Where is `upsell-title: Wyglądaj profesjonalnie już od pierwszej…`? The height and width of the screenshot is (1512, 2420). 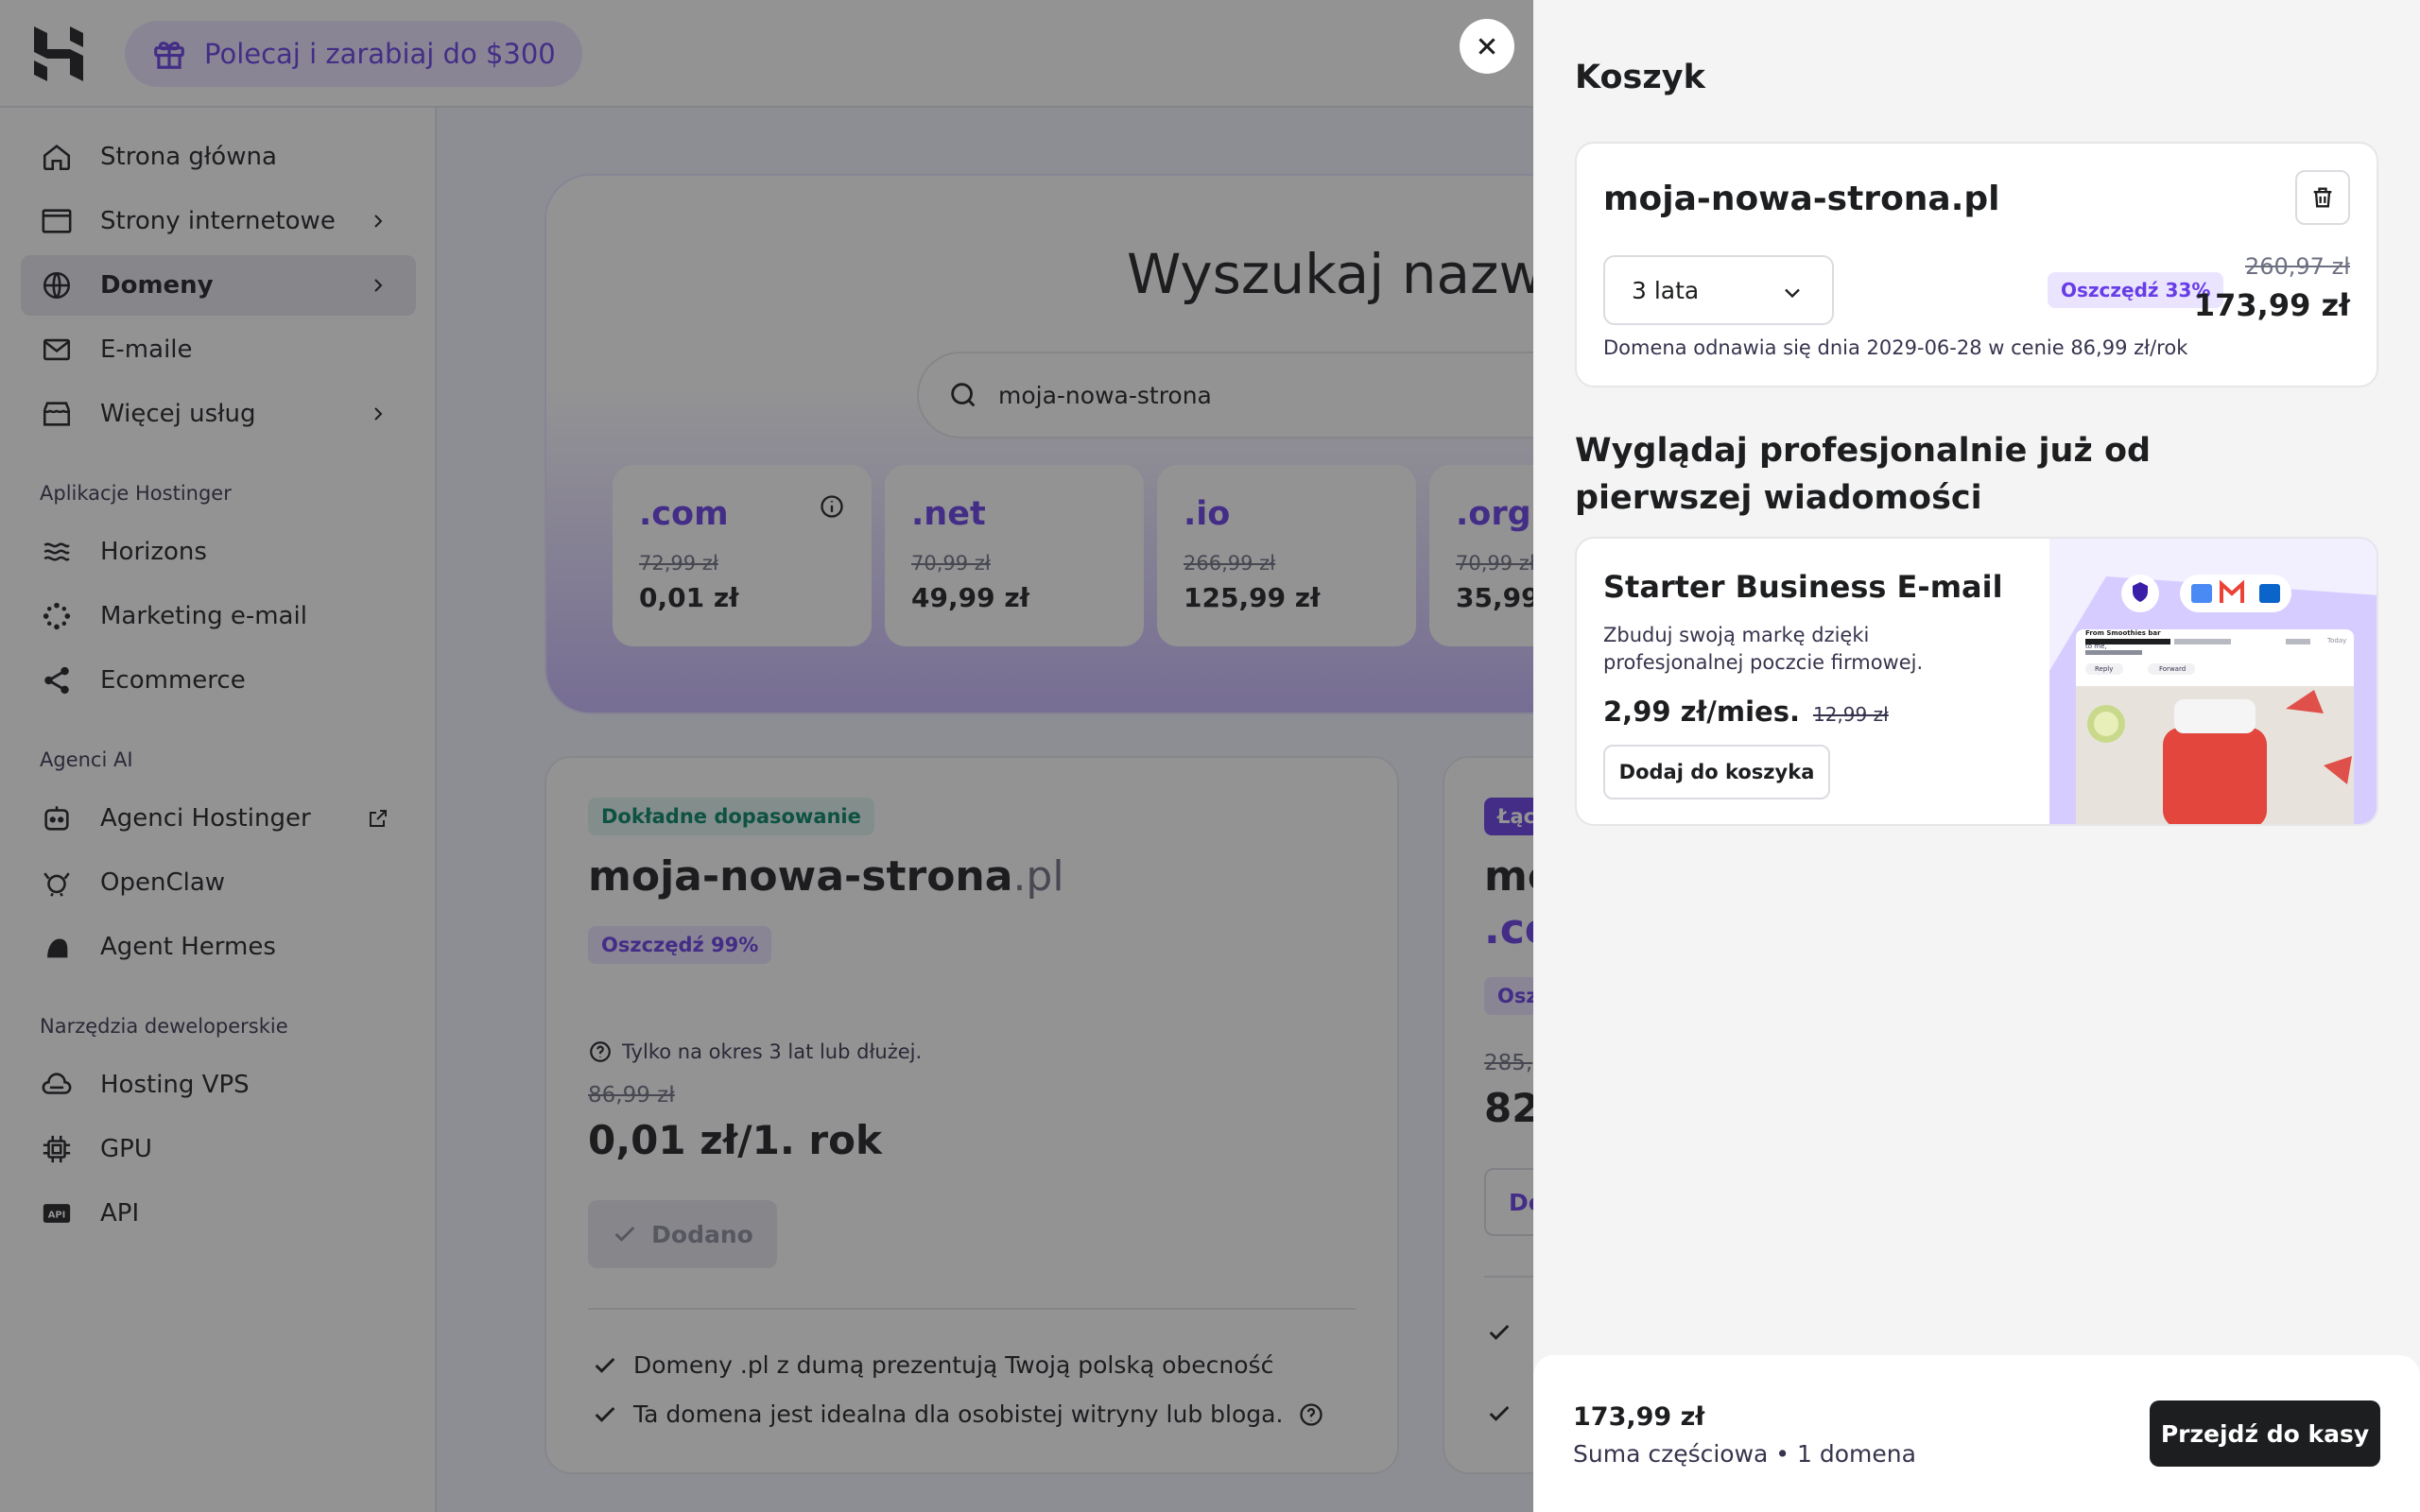 upsell-title: Wyglądaj profesjonalnie już od pierwszej… is located at coordinates (1864, 474).